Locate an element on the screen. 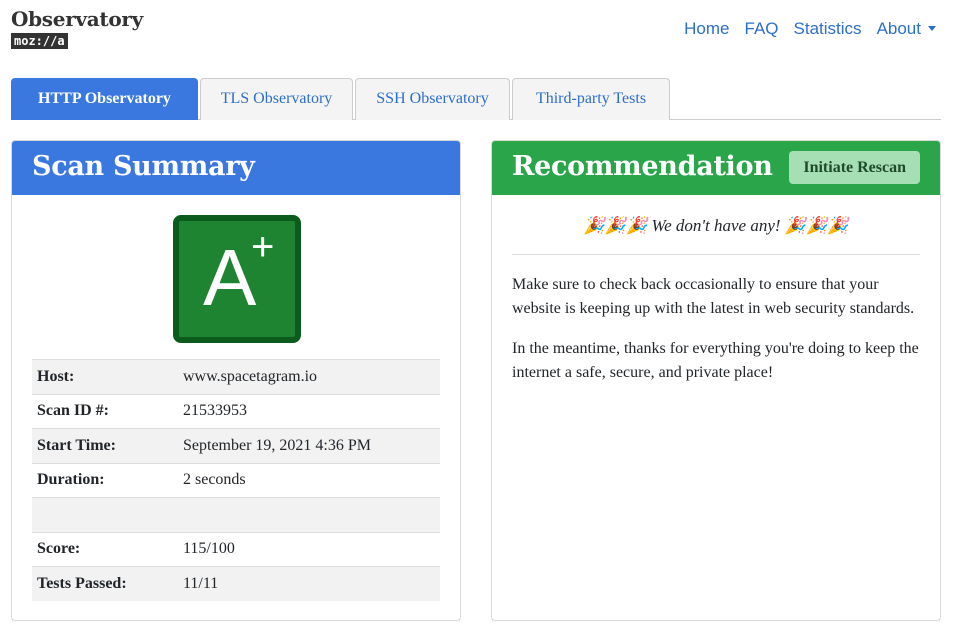  row-label: Duration: is located at coordinates (105, 480).